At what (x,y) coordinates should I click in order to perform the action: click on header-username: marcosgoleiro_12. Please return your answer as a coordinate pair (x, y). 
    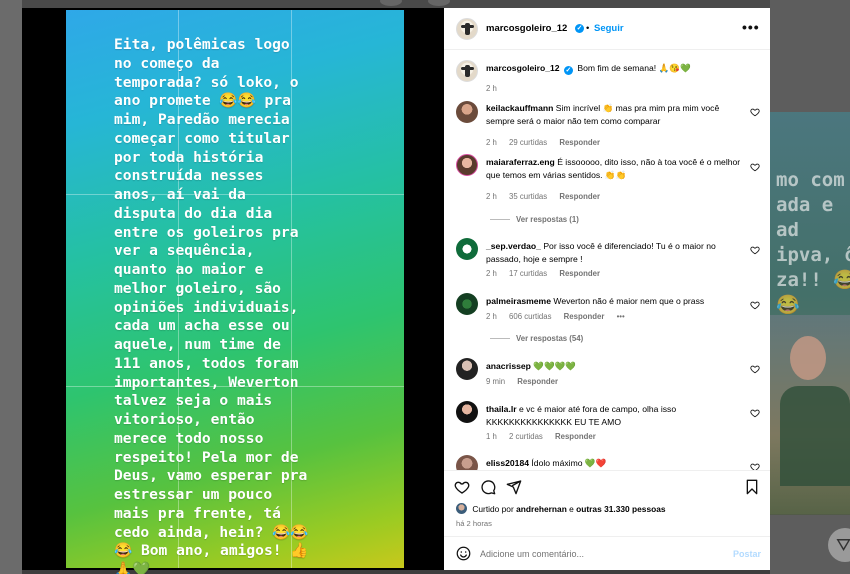
    Looking at the image, I should click on (526, 28).